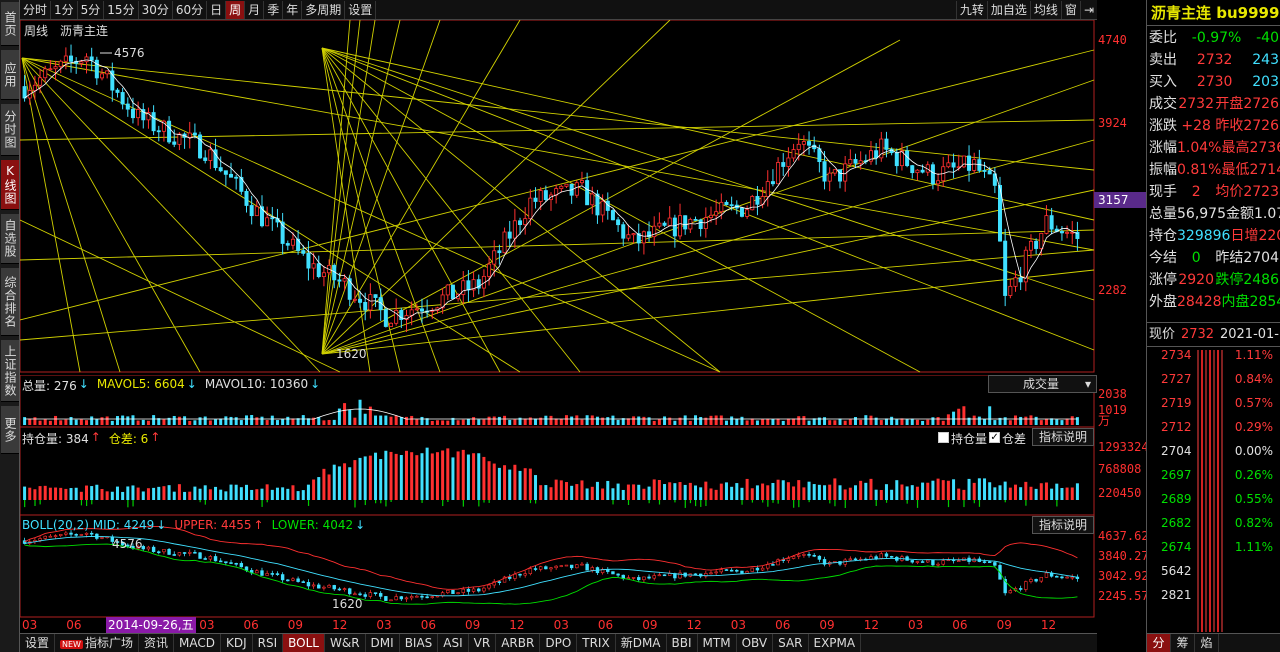 This screenshot has height=652, width=1280. I want to click on period-button-4: 30分, so click(156, 9).